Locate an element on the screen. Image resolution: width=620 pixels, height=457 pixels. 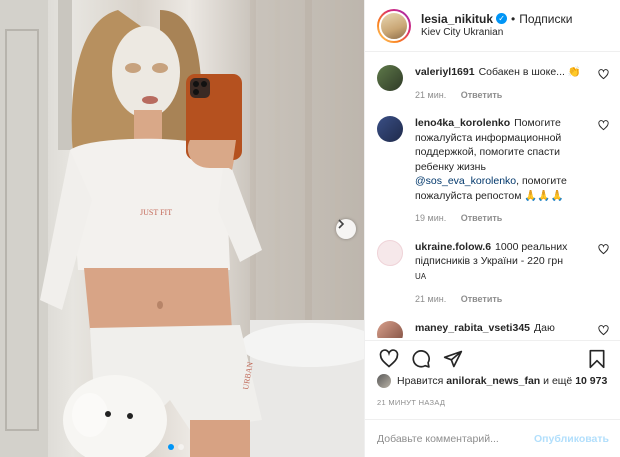
likes-middle: и ещё is located at coordinates (558, 381).